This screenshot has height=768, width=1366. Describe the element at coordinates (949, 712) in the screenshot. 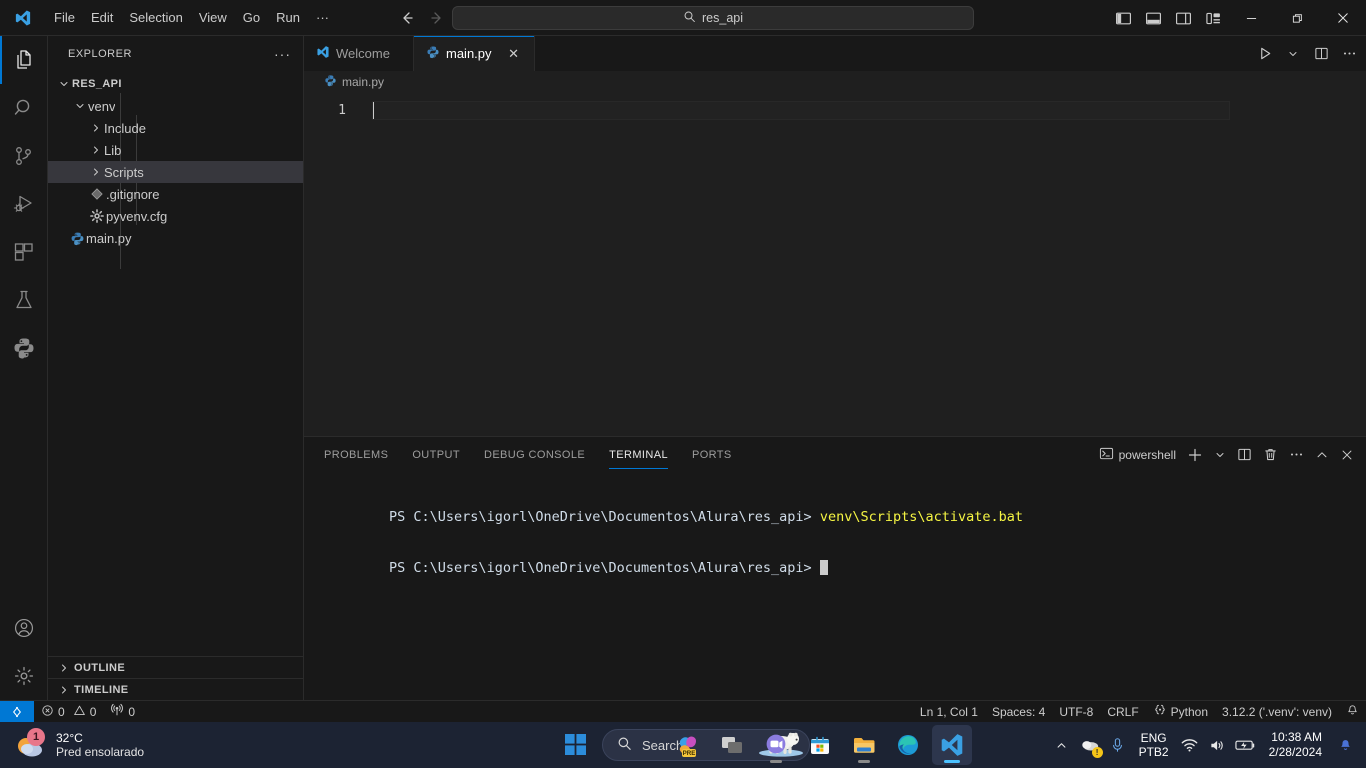

I see `status-cursor-position: Ln 1, Col 1` at that location.